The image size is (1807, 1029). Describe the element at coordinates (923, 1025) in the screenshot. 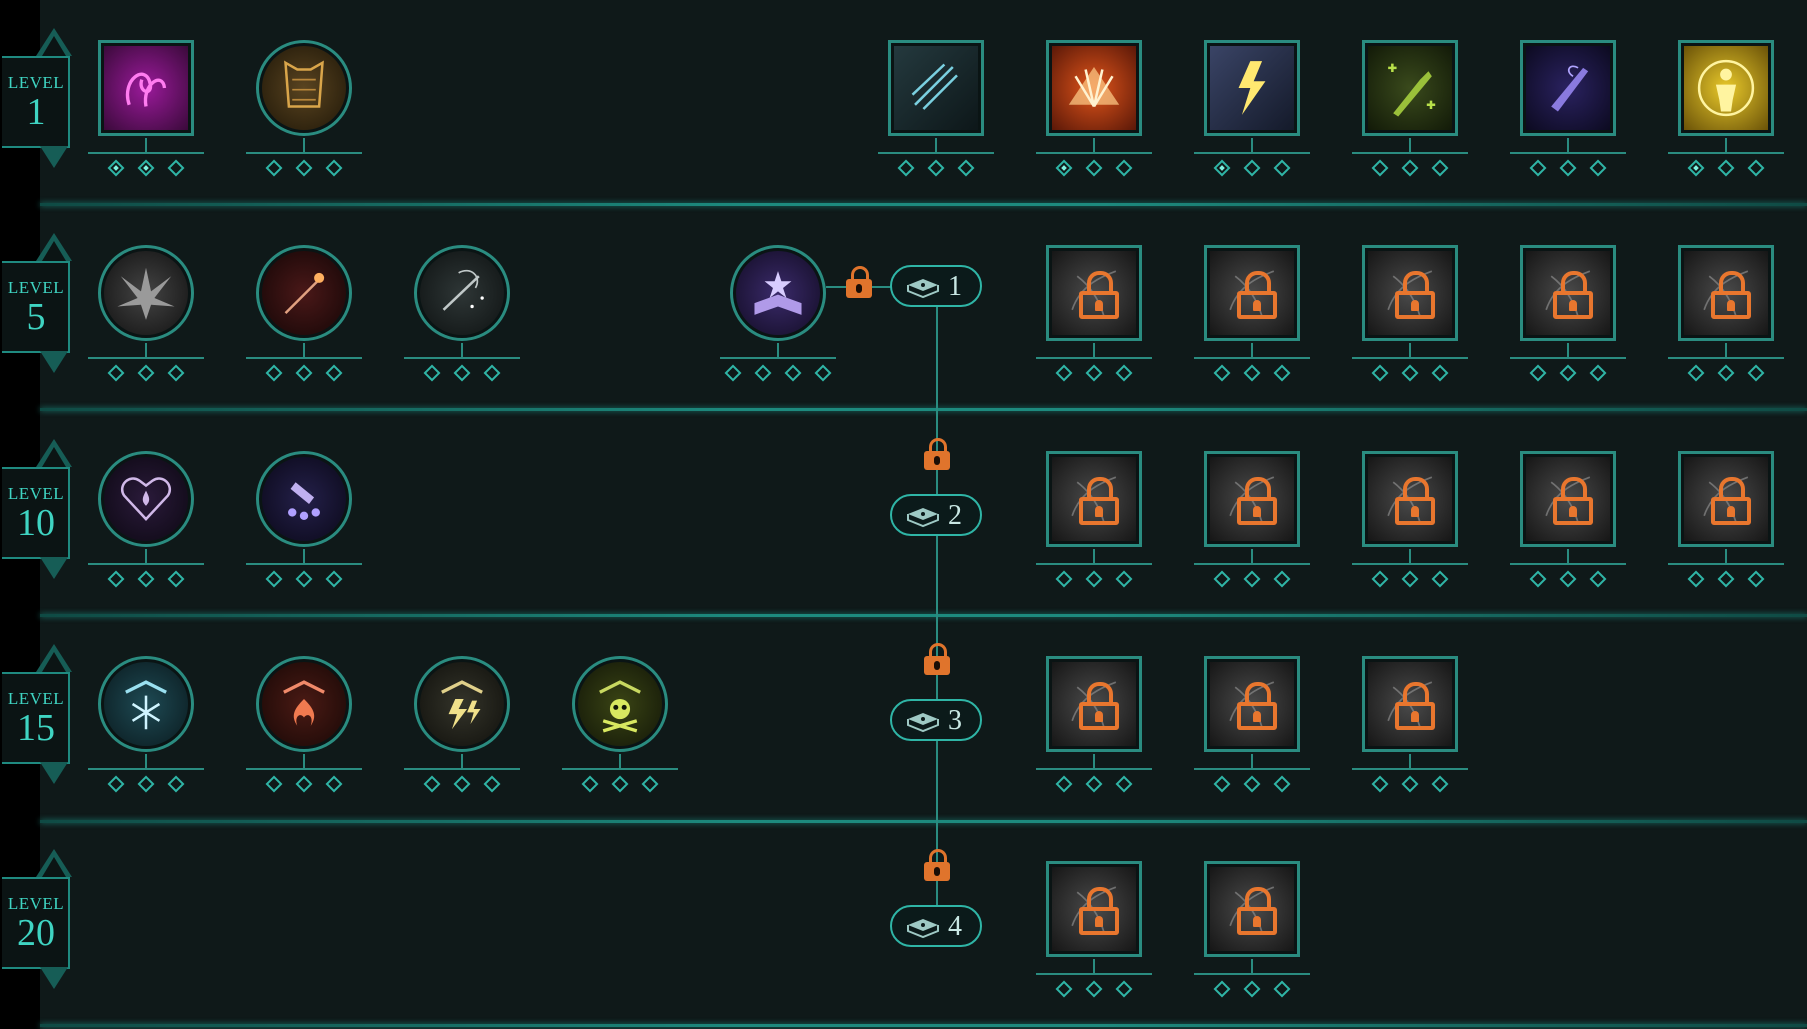

I see `row-divider` at that location.